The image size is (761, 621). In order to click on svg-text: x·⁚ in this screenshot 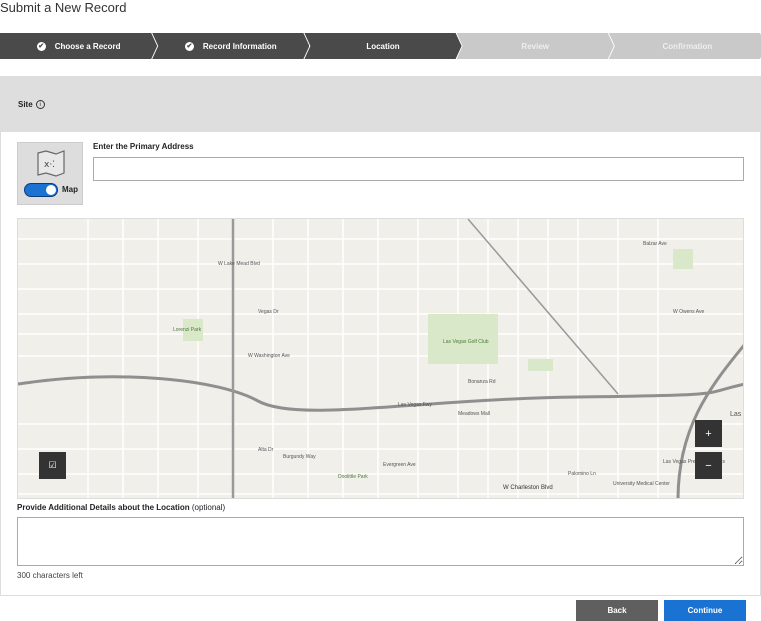, I will do `click(49, 165)`.